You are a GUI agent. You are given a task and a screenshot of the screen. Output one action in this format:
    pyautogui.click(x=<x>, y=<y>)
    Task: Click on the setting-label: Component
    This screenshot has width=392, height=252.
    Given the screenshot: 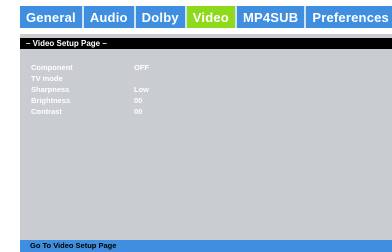 What is the action you would take?
    pyautogui.click(x=52, y=67)
    